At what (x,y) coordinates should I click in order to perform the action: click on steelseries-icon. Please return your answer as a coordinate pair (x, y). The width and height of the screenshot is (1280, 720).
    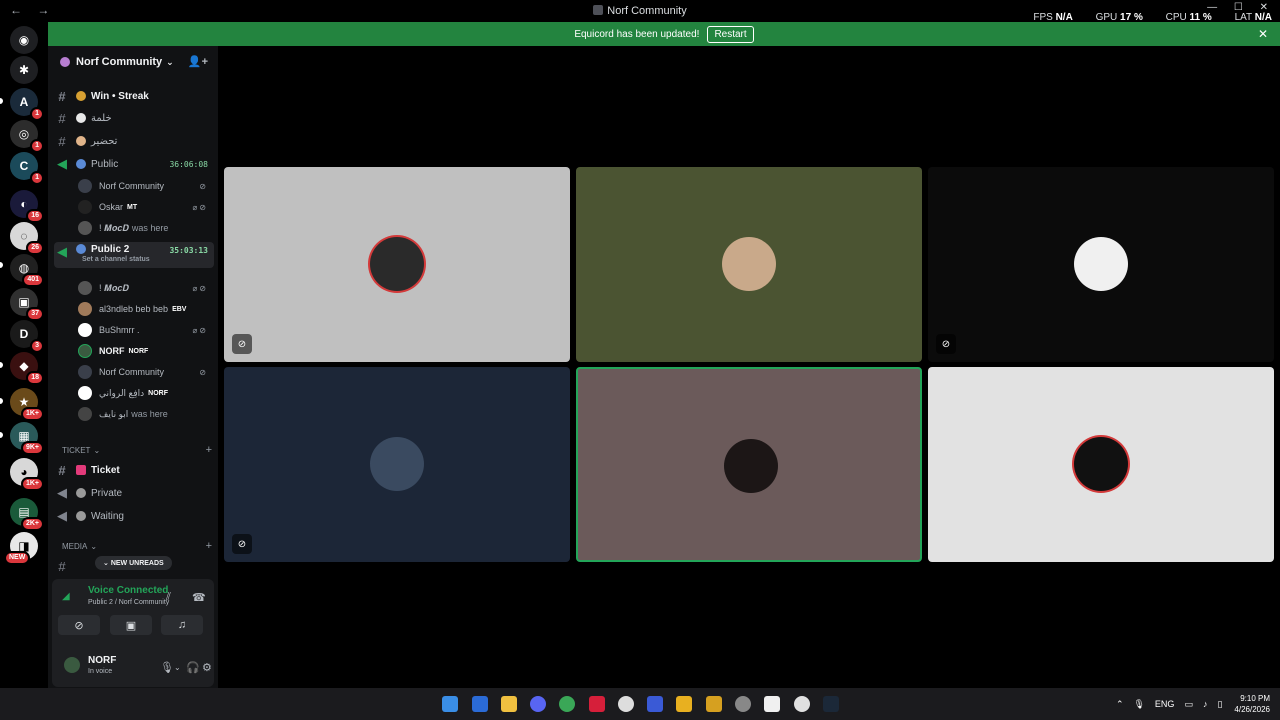
    Looking at the image, I should click on (626, 704).